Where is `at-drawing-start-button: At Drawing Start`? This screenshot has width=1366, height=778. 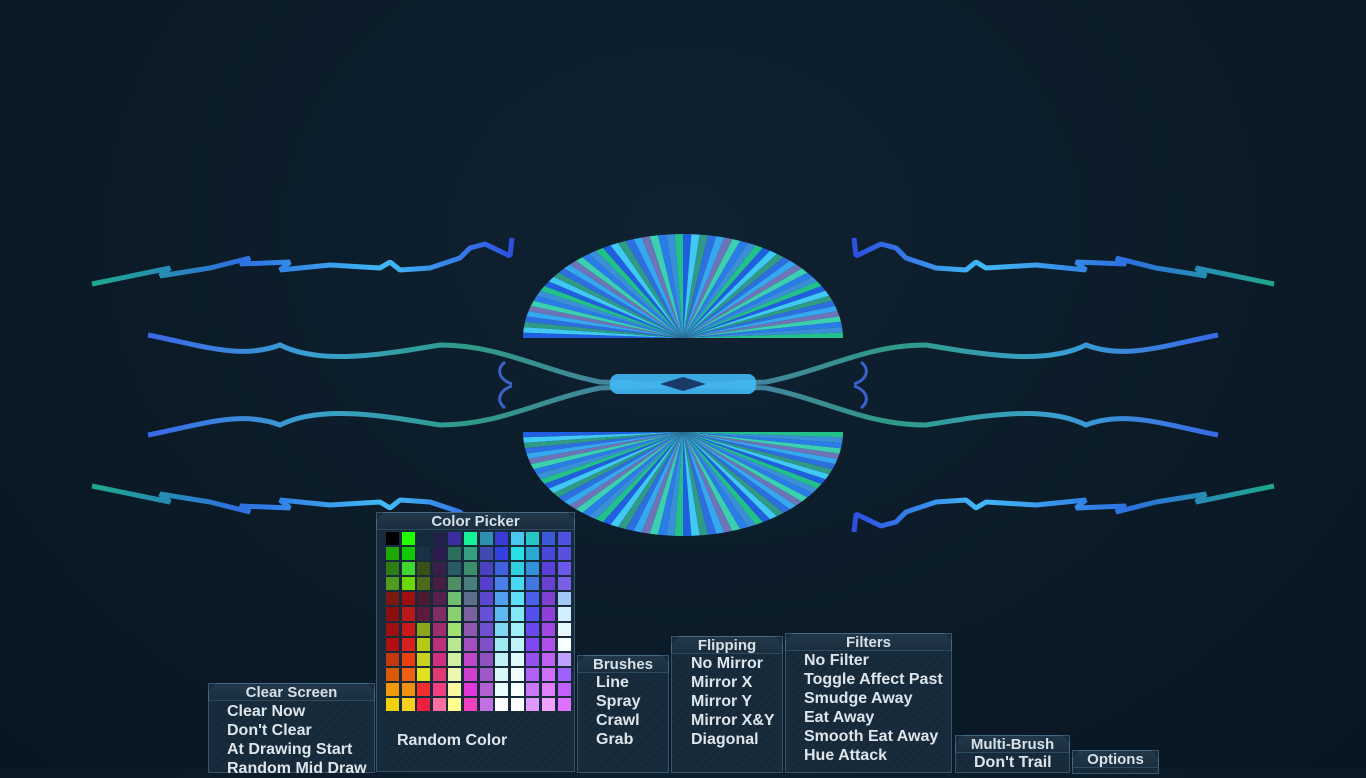
at-drawing-start-button: At Drawing Start is located at coordinates (289, 749).